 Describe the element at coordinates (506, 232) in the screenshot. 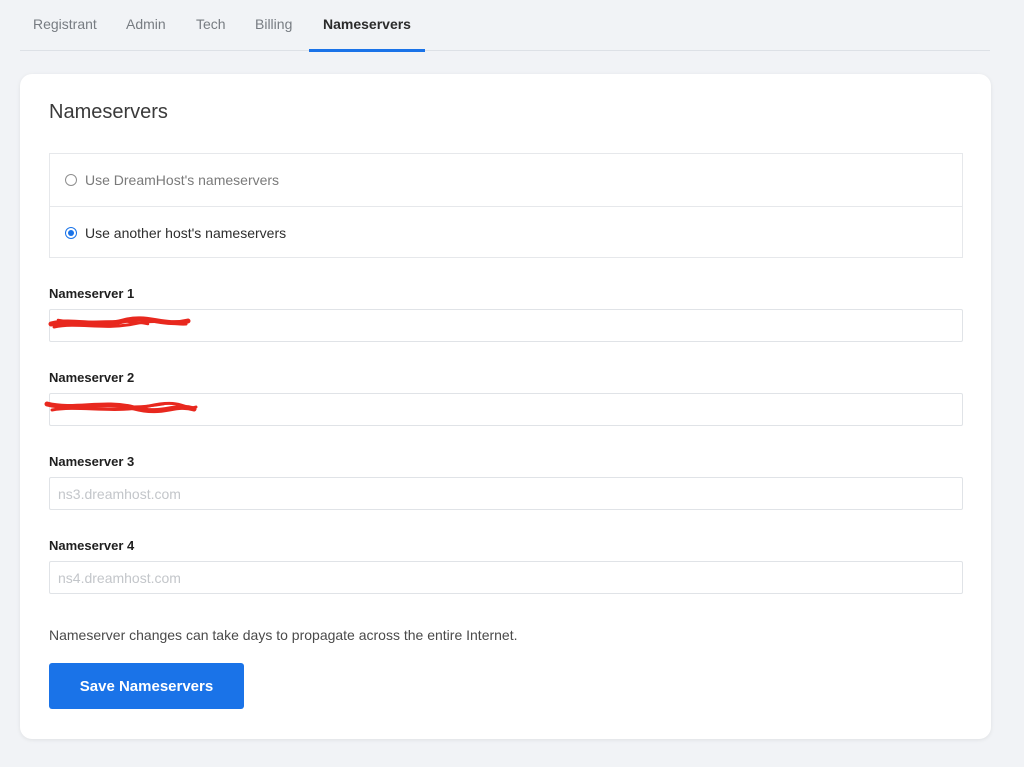

I see `option-other-host-nameservers: Use another host's nameservers` at that location.